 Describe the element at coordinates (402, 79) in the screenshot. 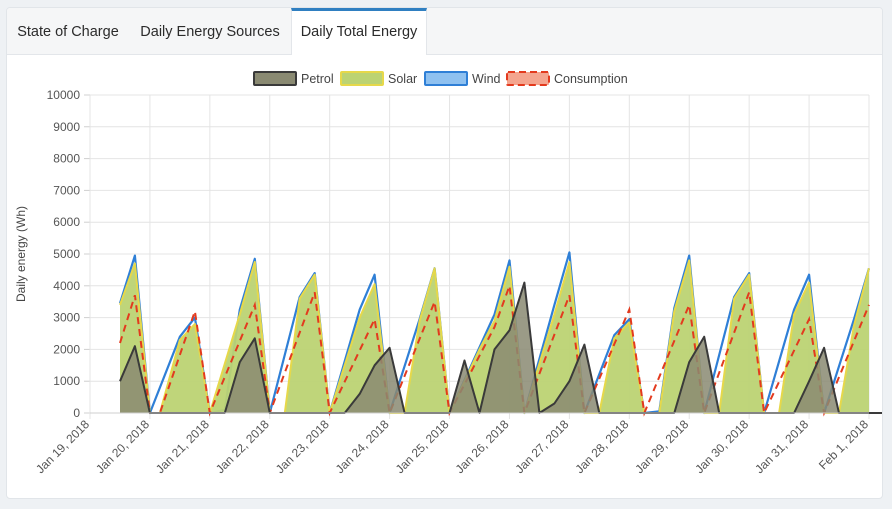

I see `legend-label-solar: Solar` at that location.